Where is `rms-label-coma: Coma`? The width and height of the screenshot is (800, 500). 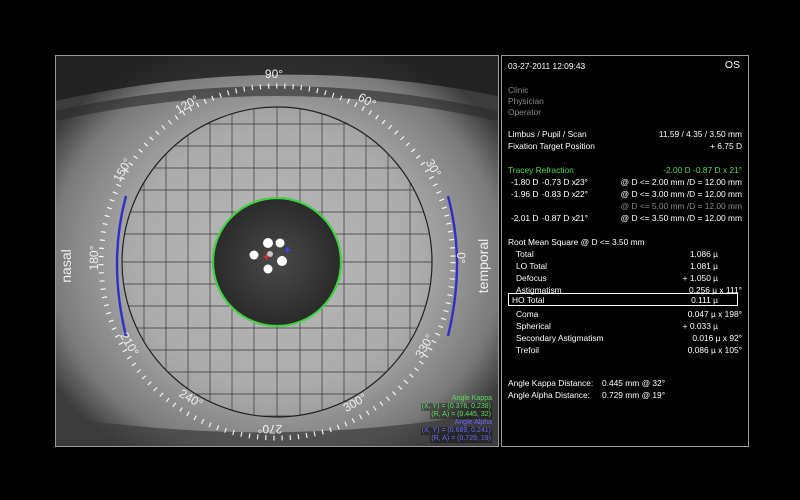 rms-label-coma: Coma is located at coordinates (527, 314).